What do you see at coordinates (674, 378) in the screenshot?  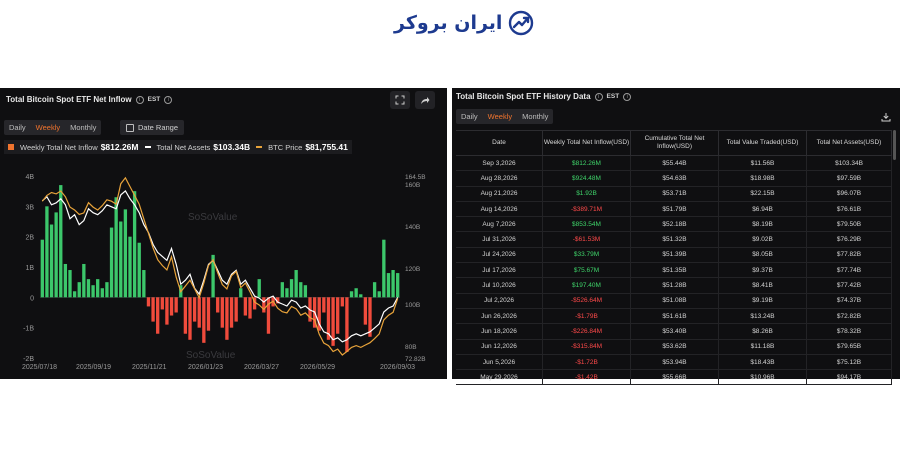 I see `table-row: May 29,2026 -$1.42B $55.66B $10.96B $94.17B` at bounding box center [674, 378].